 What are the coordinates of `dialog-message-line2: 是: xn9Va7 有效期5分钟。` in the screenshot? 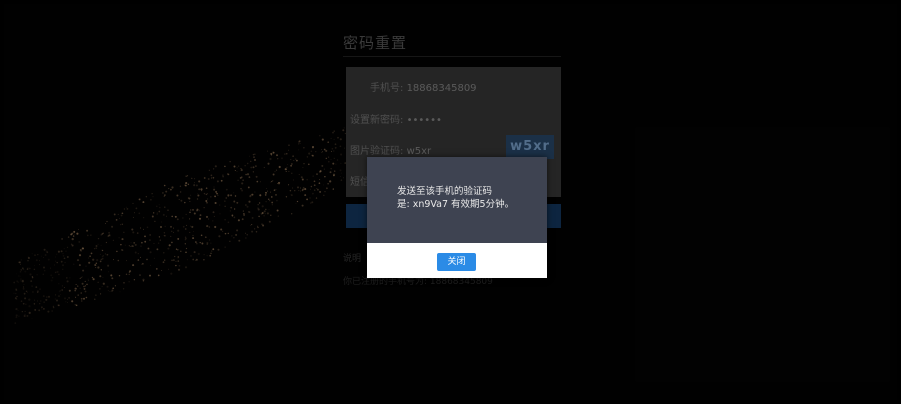 It's located at (456, 204).